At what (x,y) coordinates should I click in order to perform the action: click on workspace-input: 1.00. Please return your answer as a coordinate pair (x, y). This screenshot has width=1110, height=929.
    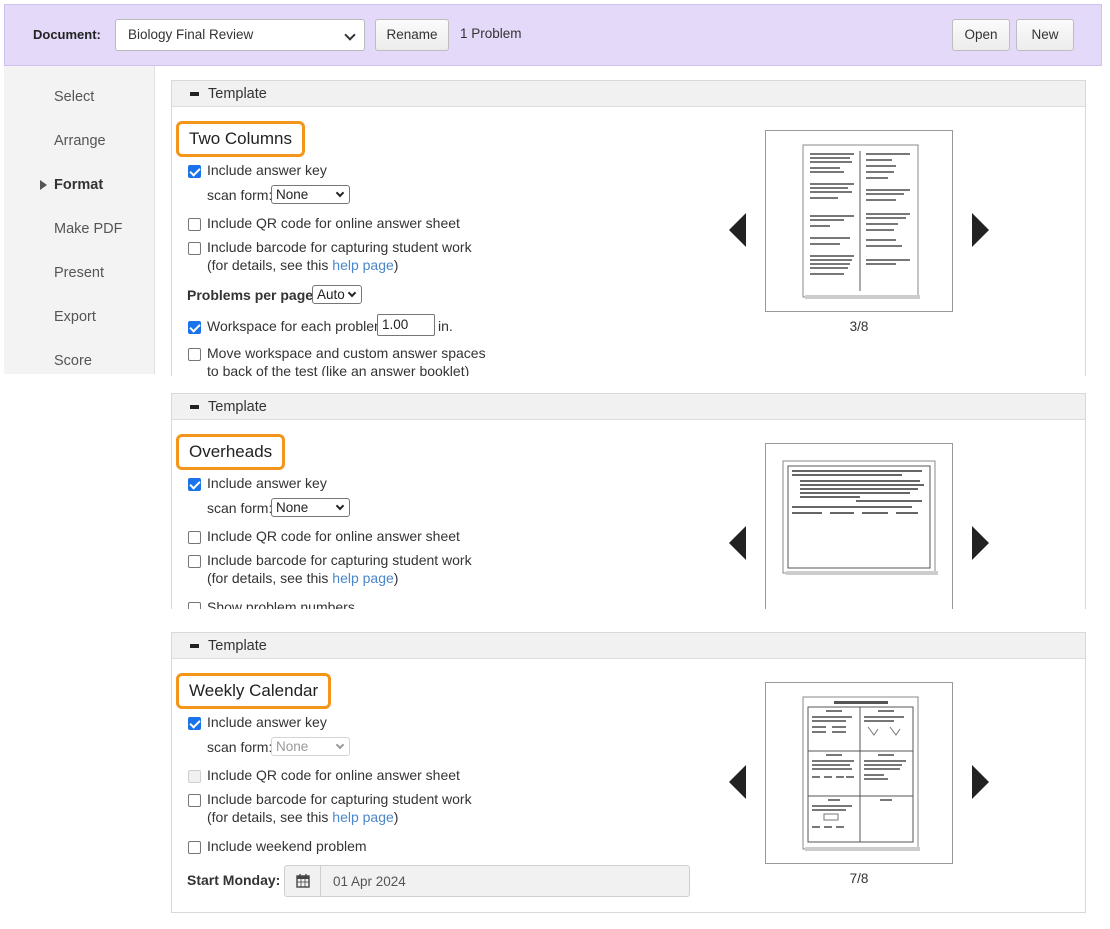
    Looking at the image, I should click on (406, 325).